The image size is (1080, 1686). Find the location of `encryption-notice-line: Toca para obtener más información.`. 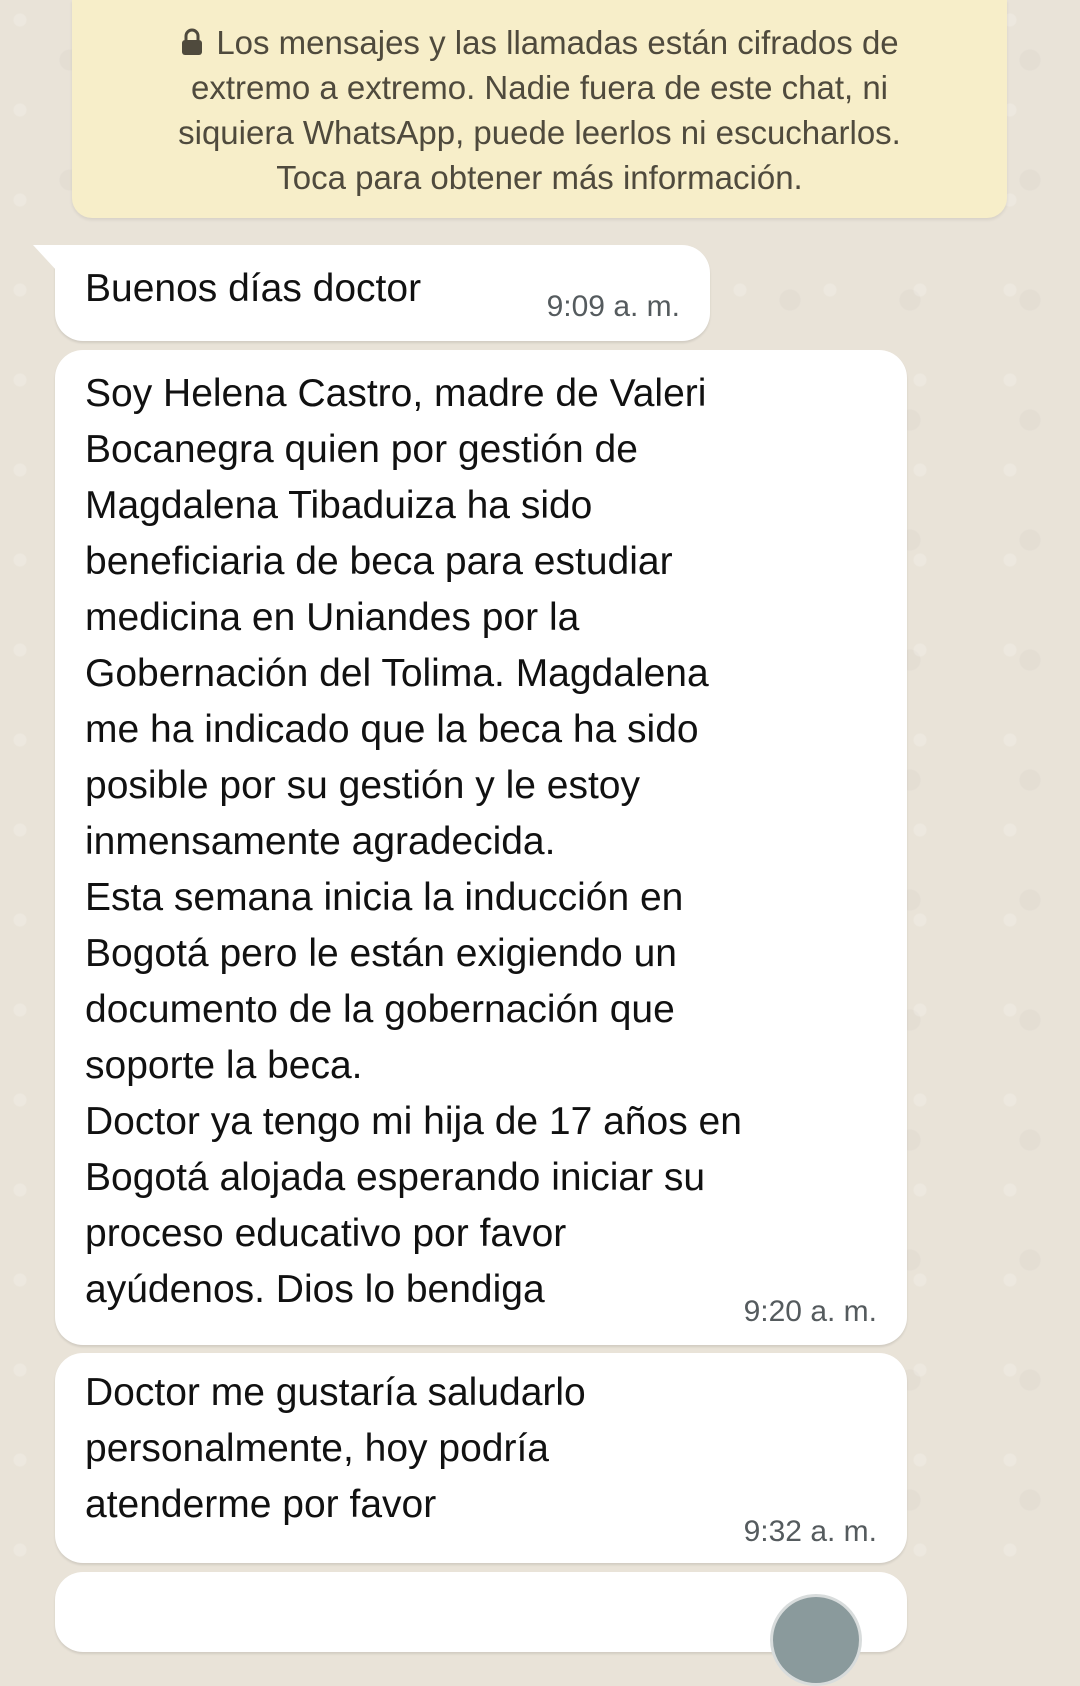

encryption-notice-line: Toca para obtener más información. is located at coordinates (539, 177).